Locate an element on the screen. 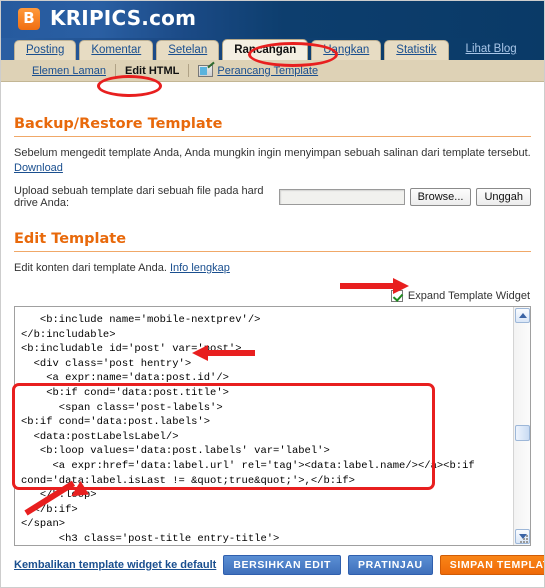  scroll-up-arrow-icon is located at coordinates (522, 315).